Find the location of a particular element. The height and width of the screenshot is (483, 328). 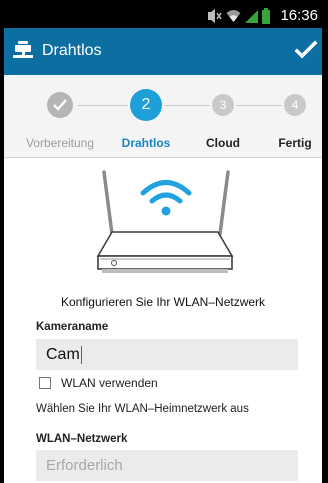

status-icons is located at coordinates (238, 16).